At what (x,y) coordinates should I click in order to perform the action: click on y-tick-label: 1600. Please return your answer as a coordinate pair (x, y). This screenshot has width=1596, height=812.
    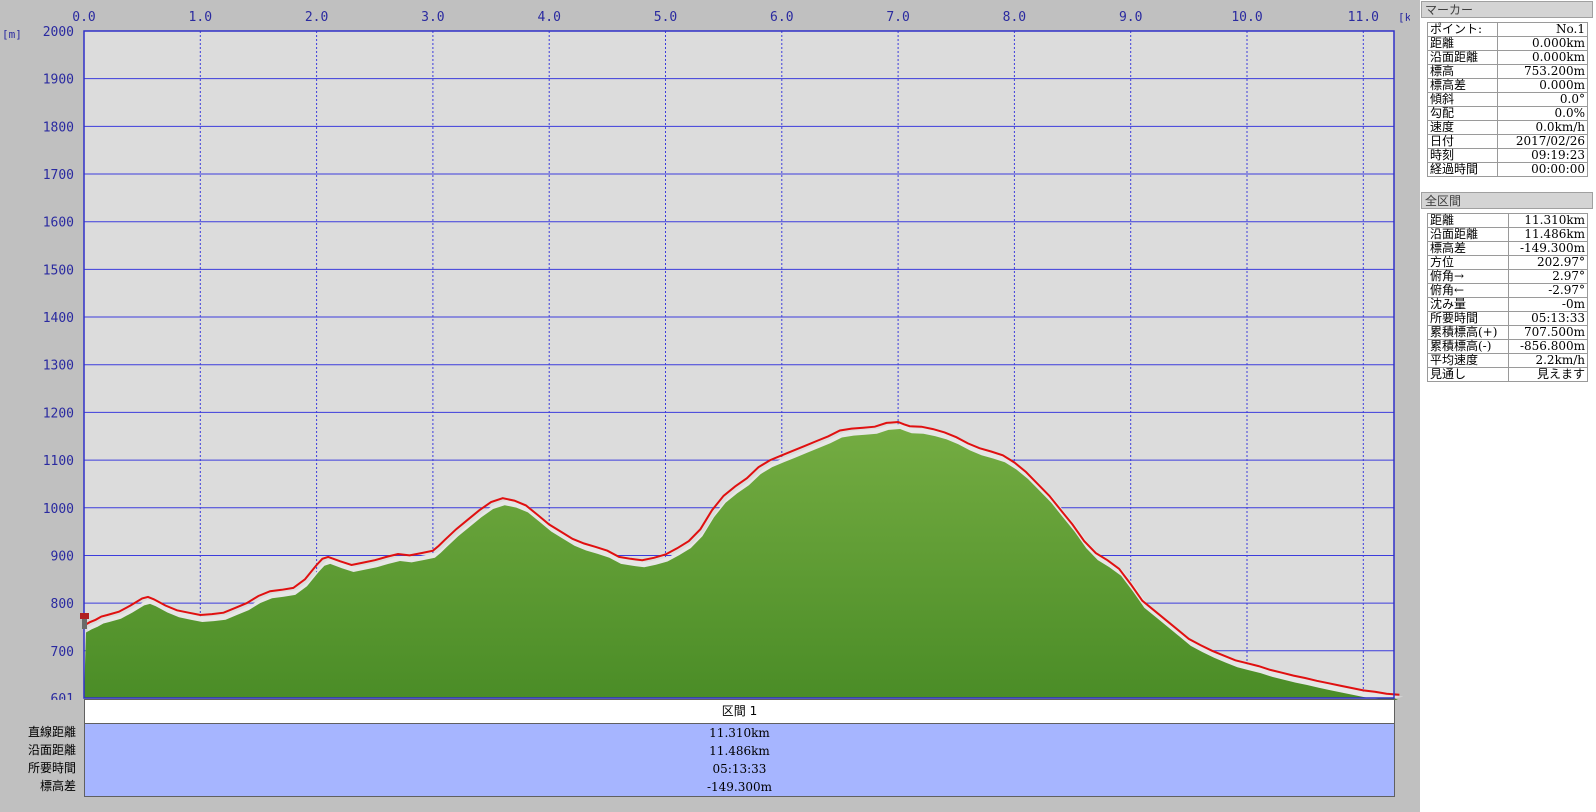
    Looking at the image, I should click on (58, 223).